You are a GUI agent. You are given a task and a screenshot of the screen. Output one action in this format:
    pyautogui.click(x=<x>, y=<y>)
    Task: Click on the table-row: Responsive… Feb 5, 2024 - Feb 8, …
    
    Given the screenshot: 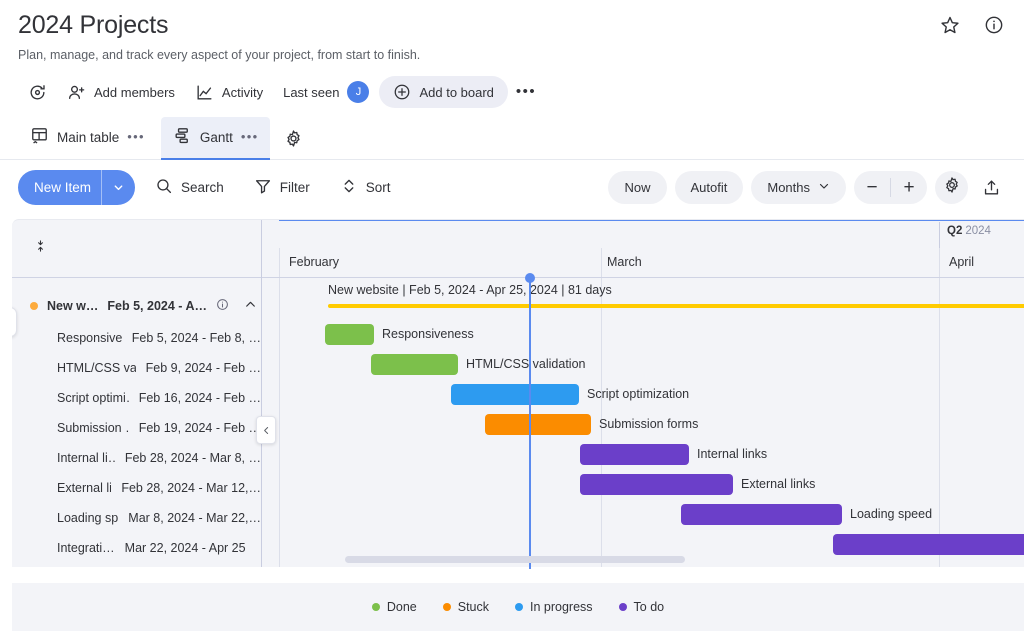 What is the action you would take?
    pyautogui.click(x=136, y=338)
    